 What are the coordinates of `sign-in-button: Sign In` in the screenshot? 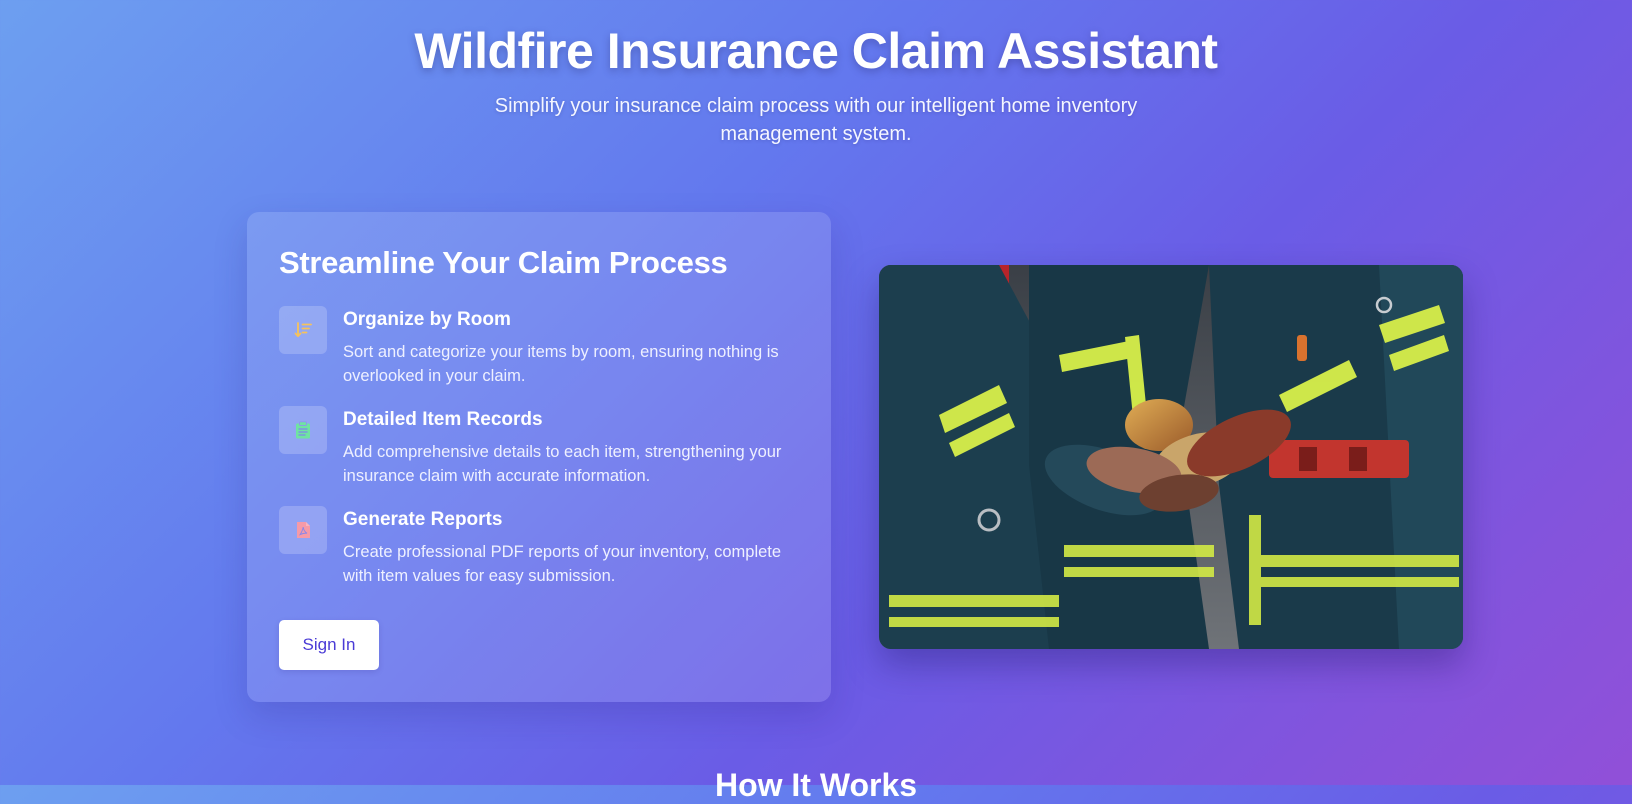 It's located at (329, 645).